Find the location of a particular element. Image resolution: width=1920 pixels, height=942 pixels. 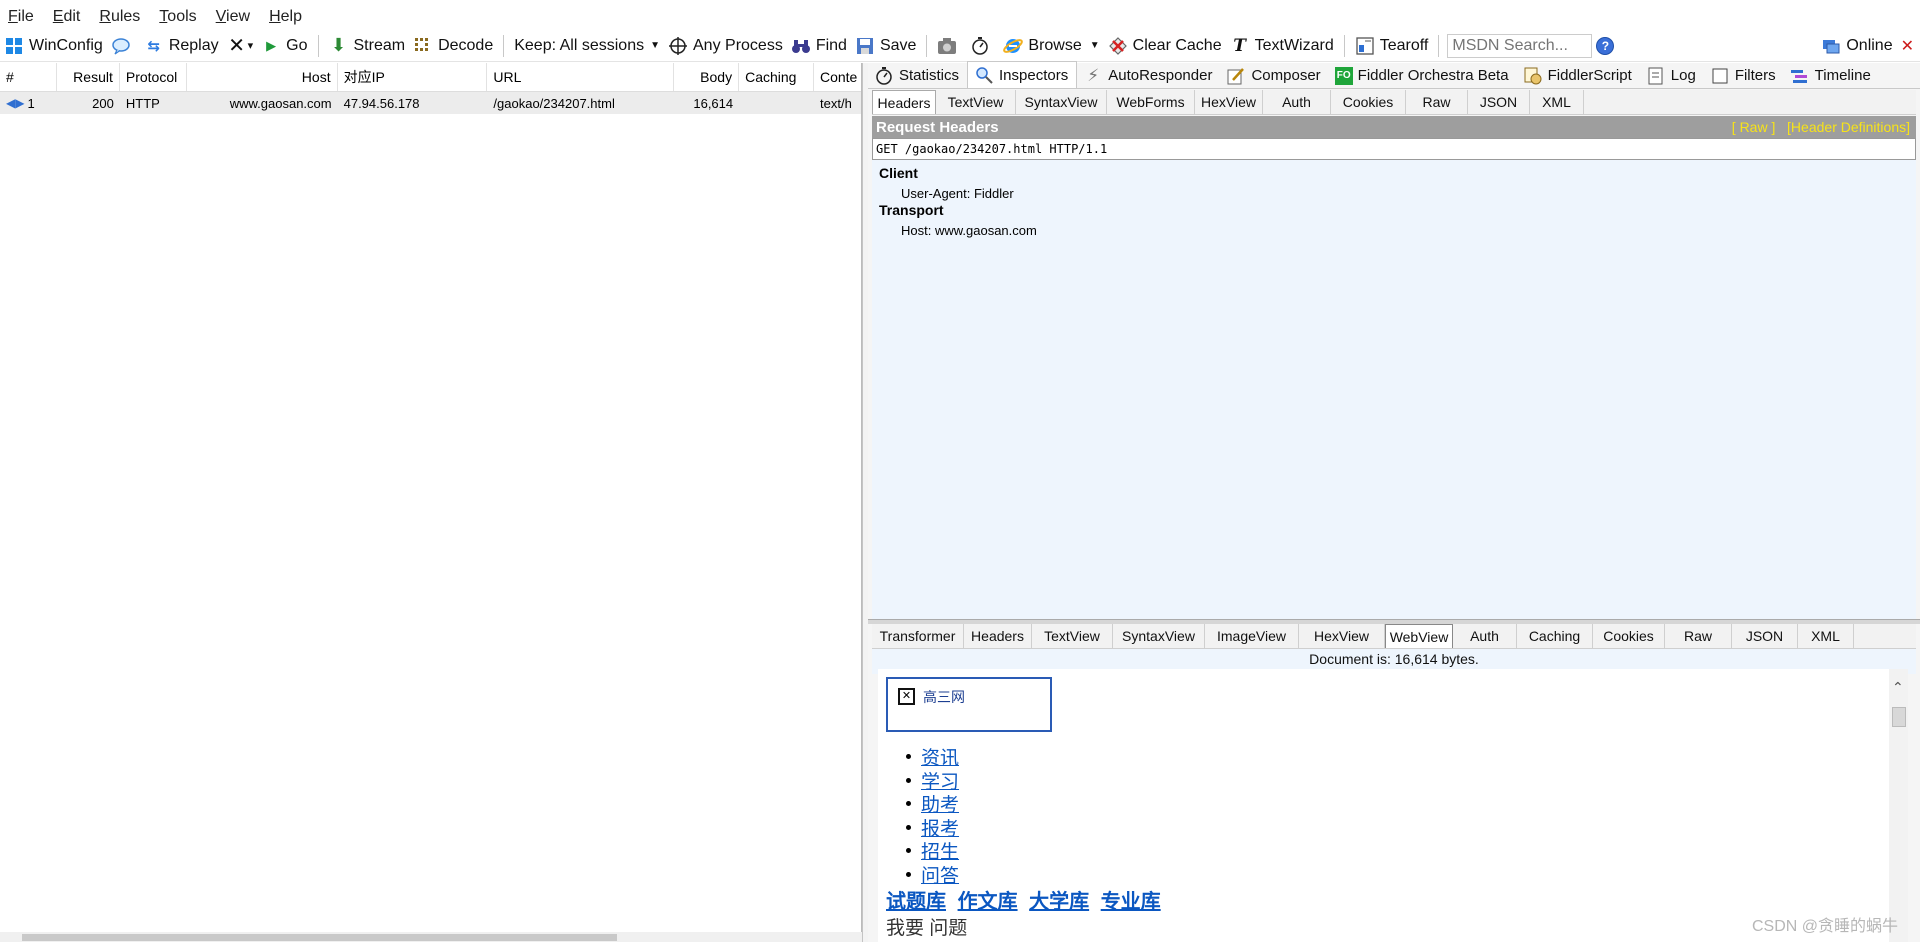

response-tab-transformer: Transformer is located at coordinates (918, 636).